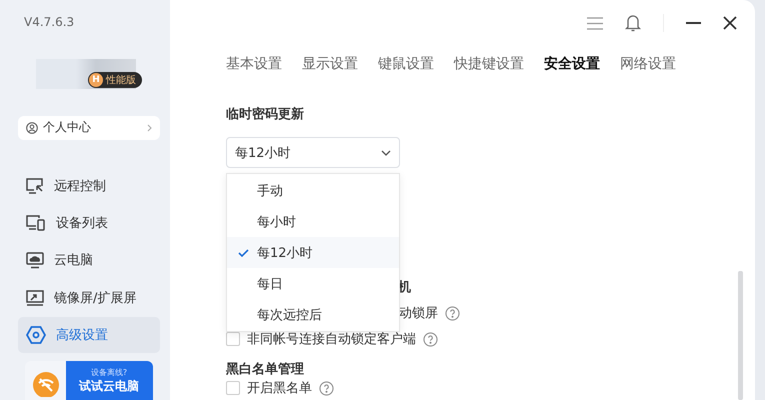 This screenshot has height=400, width=765. Describe the element at coordinates (313, 252) in the screenshot. I see `dropdown-option: 每12小时` at that location.